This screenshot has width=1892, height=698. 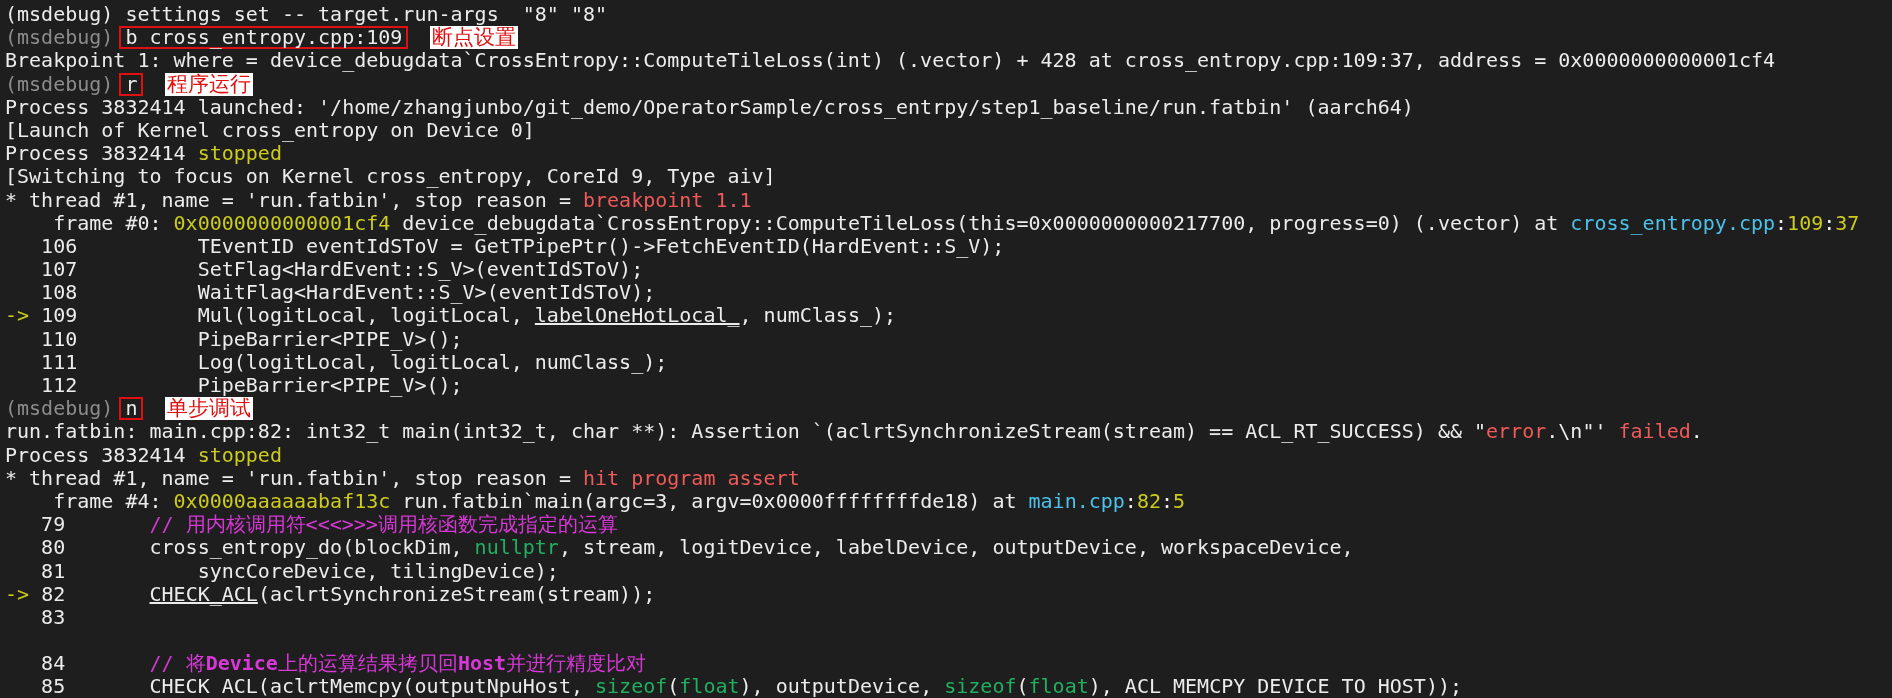 What do you see at coordinates (854, 432) in the screenshot?
I see `terminal-line: run.fatbin: main.cpp:82: int32_t main(int32_t, char **): Assertion `(aclrtSynchronizeStream(stream) == ACL_RT_SUCCESS) && "error.\n"' failed.` at bounding box center [854, 432].